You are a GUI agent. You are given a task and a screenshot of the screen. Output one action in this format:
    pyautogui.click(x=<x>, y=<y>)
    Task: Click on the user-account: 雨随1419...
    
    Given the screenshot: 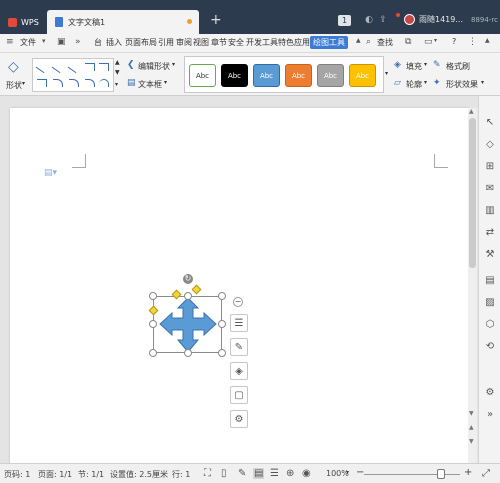 What is the action you would take?
    pyautogui.click(x=433, y=19)
    